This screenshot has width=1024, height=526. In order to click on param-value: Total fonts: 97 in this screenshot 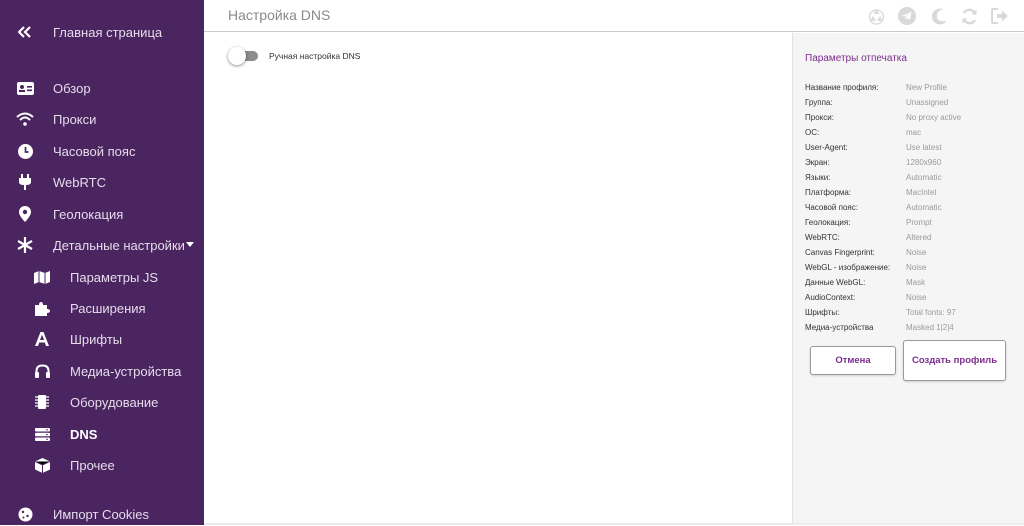, I will do `click(931, 312)`.